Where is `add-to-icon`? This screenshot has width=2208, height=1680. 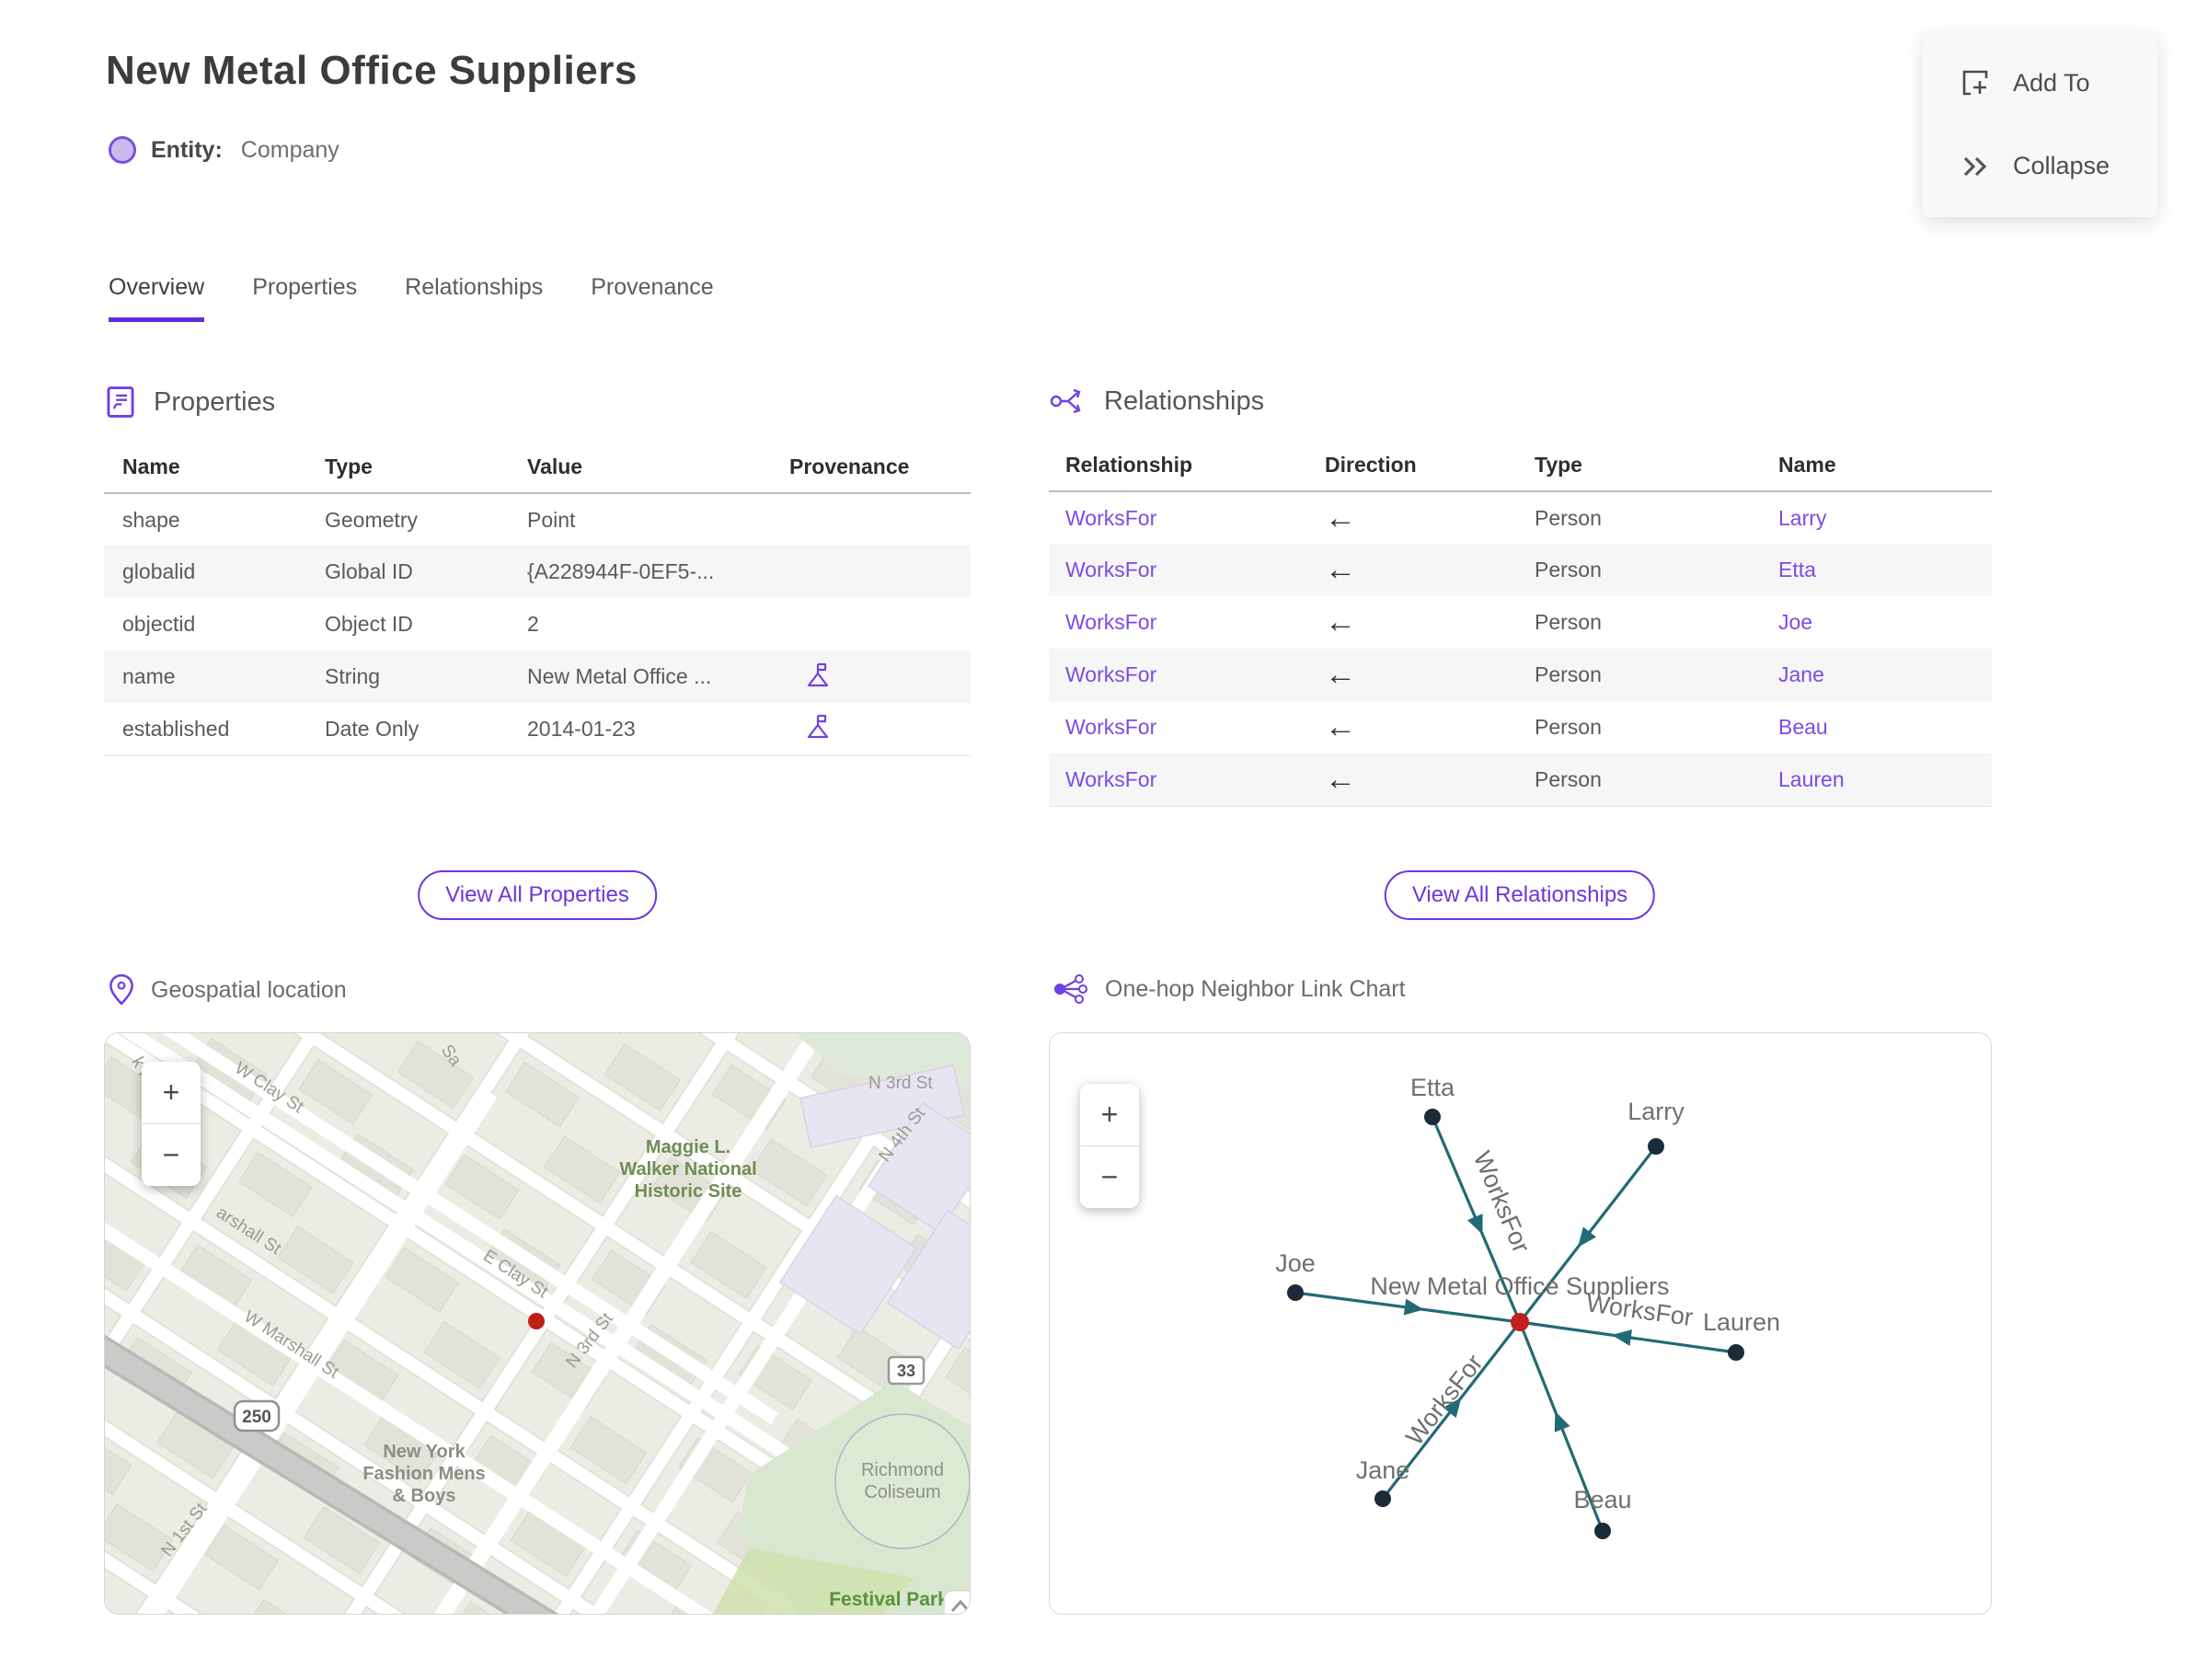
add-to-icon is located at coordinates (1975, 83).